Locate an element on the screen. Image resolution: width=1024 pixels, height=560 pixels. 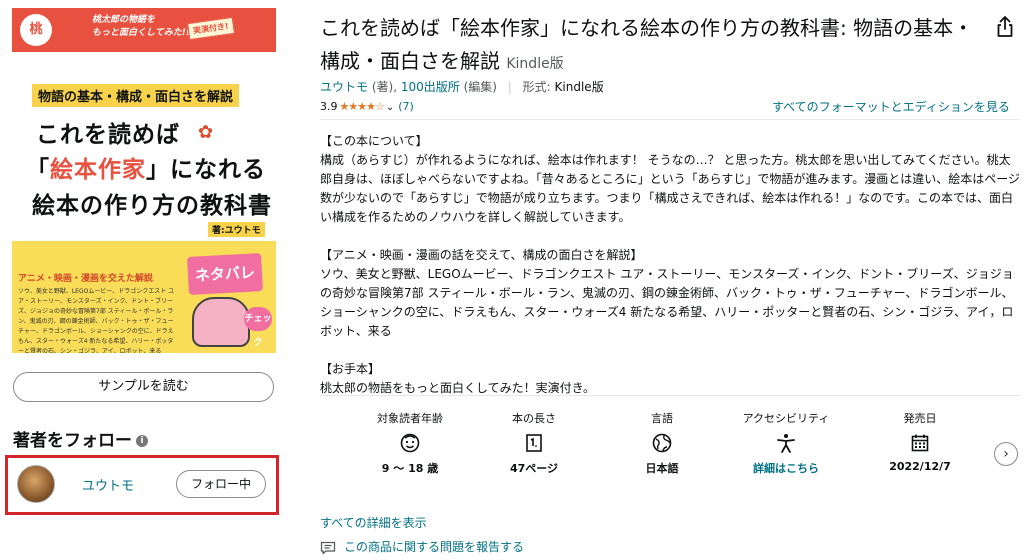
comment-icon is located at coordinates (328, 547).